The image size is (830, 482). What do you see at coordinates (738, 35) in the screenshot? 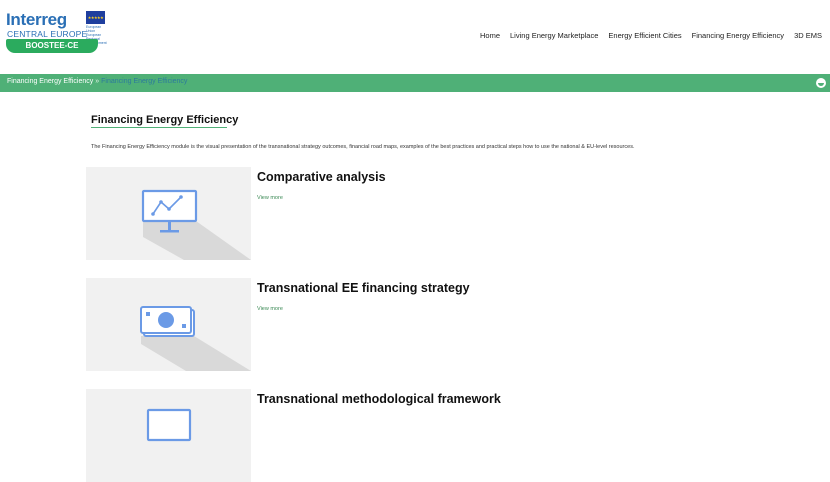
I see `nav-item-financing-energy-efficiency: Financing Energy Efficiency` at bounding box center [738, 35].